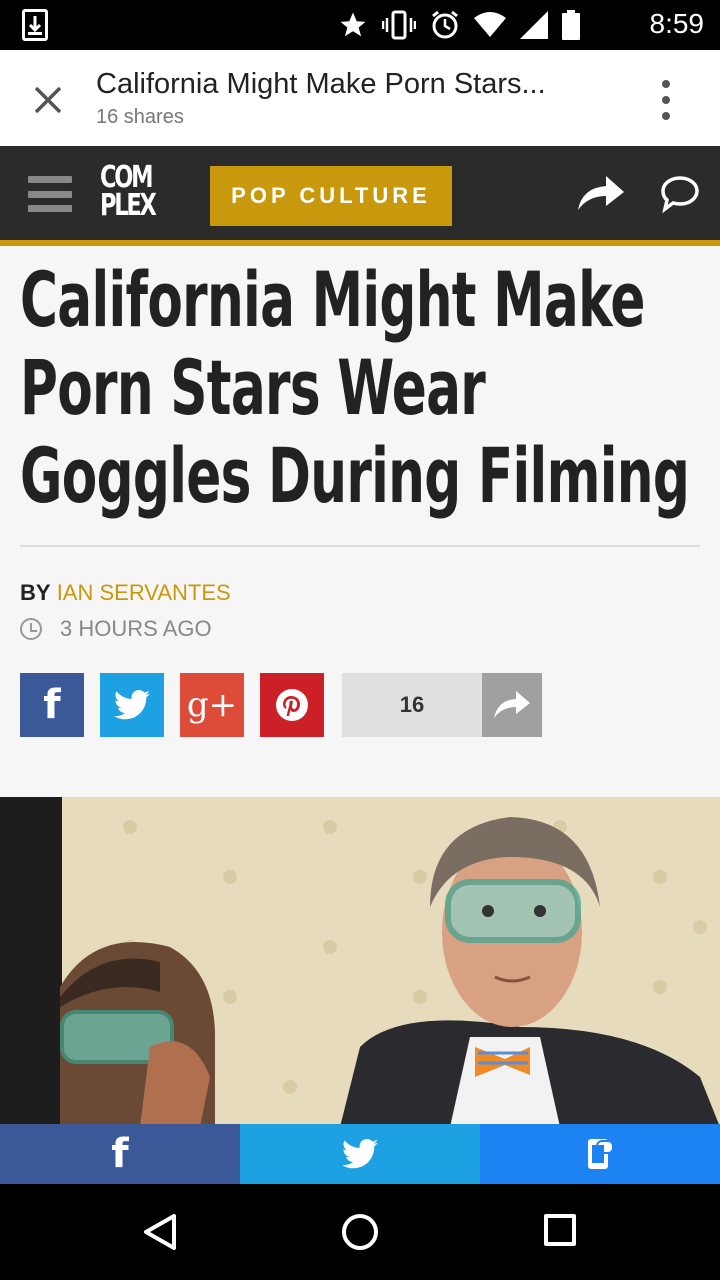  Describe the element at coordinates (445, 24) in the screenshot. I see `alarm-icon` at that location.